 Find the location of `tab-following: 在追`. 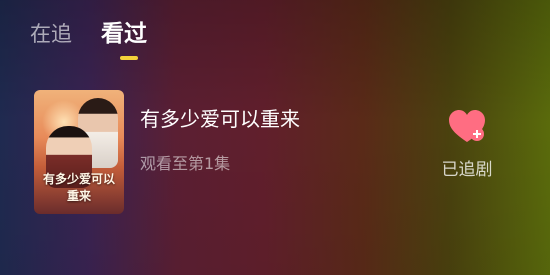

tab-following: 在追 is located at coordinates (51, 34).